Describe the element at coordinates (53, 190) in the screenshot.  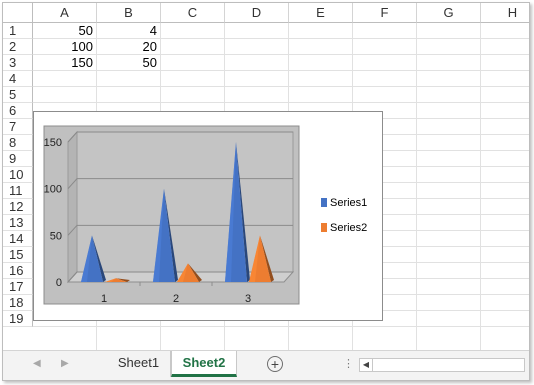
I see `y-tick-label: 100` at that location.